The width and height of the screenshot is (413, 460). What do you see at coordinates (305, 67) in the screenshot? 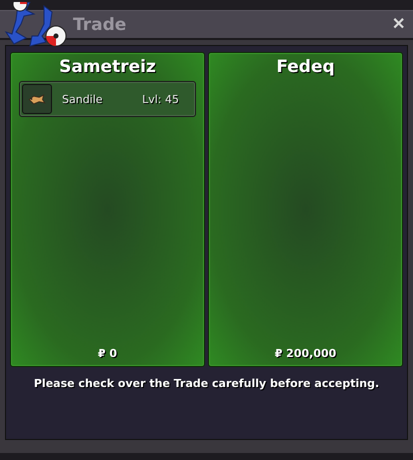
I see `player-name: Fedeq` at bounding box center [305, 67].